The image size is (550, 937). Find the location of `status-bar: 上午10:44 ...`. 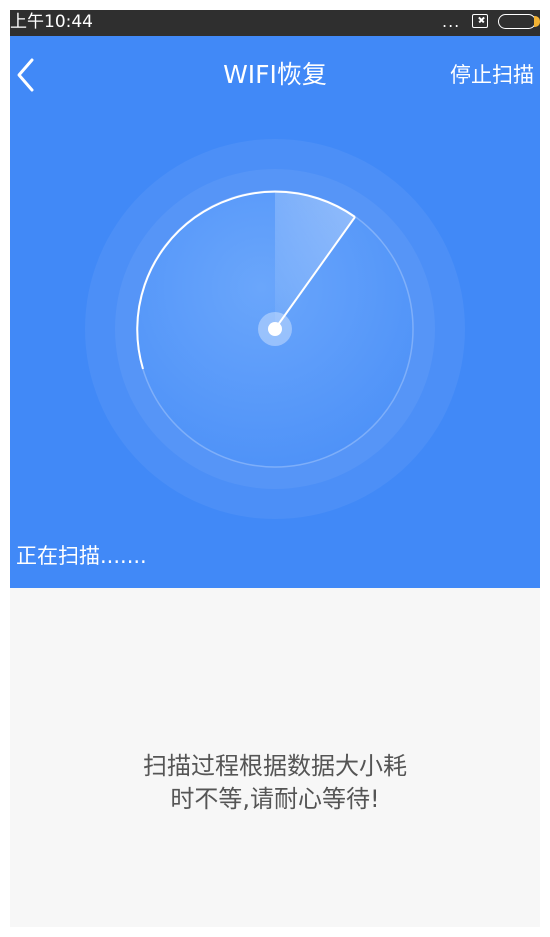

status-bar: 上午10:44 ... is located at coordinates (275, 23).